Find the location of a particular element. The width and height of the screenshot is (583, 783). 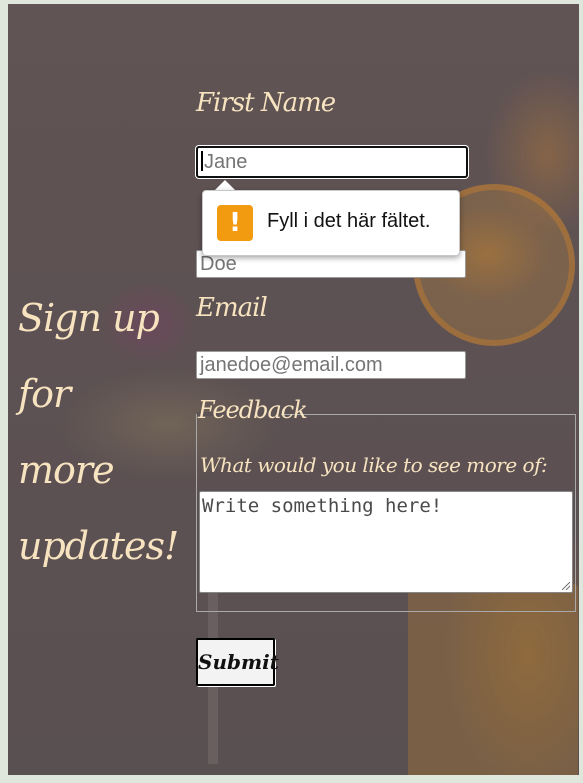

first-name-label: First Name is located at coordinates (266, 103).